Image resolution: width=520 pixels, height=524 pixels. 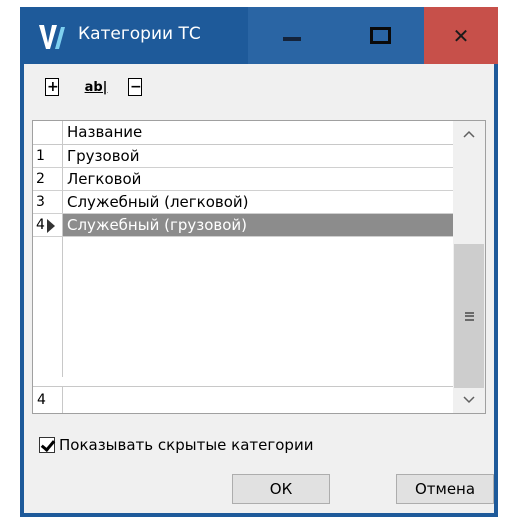 I want to click on row-name: Грузовой, so click(x=258, y=156).